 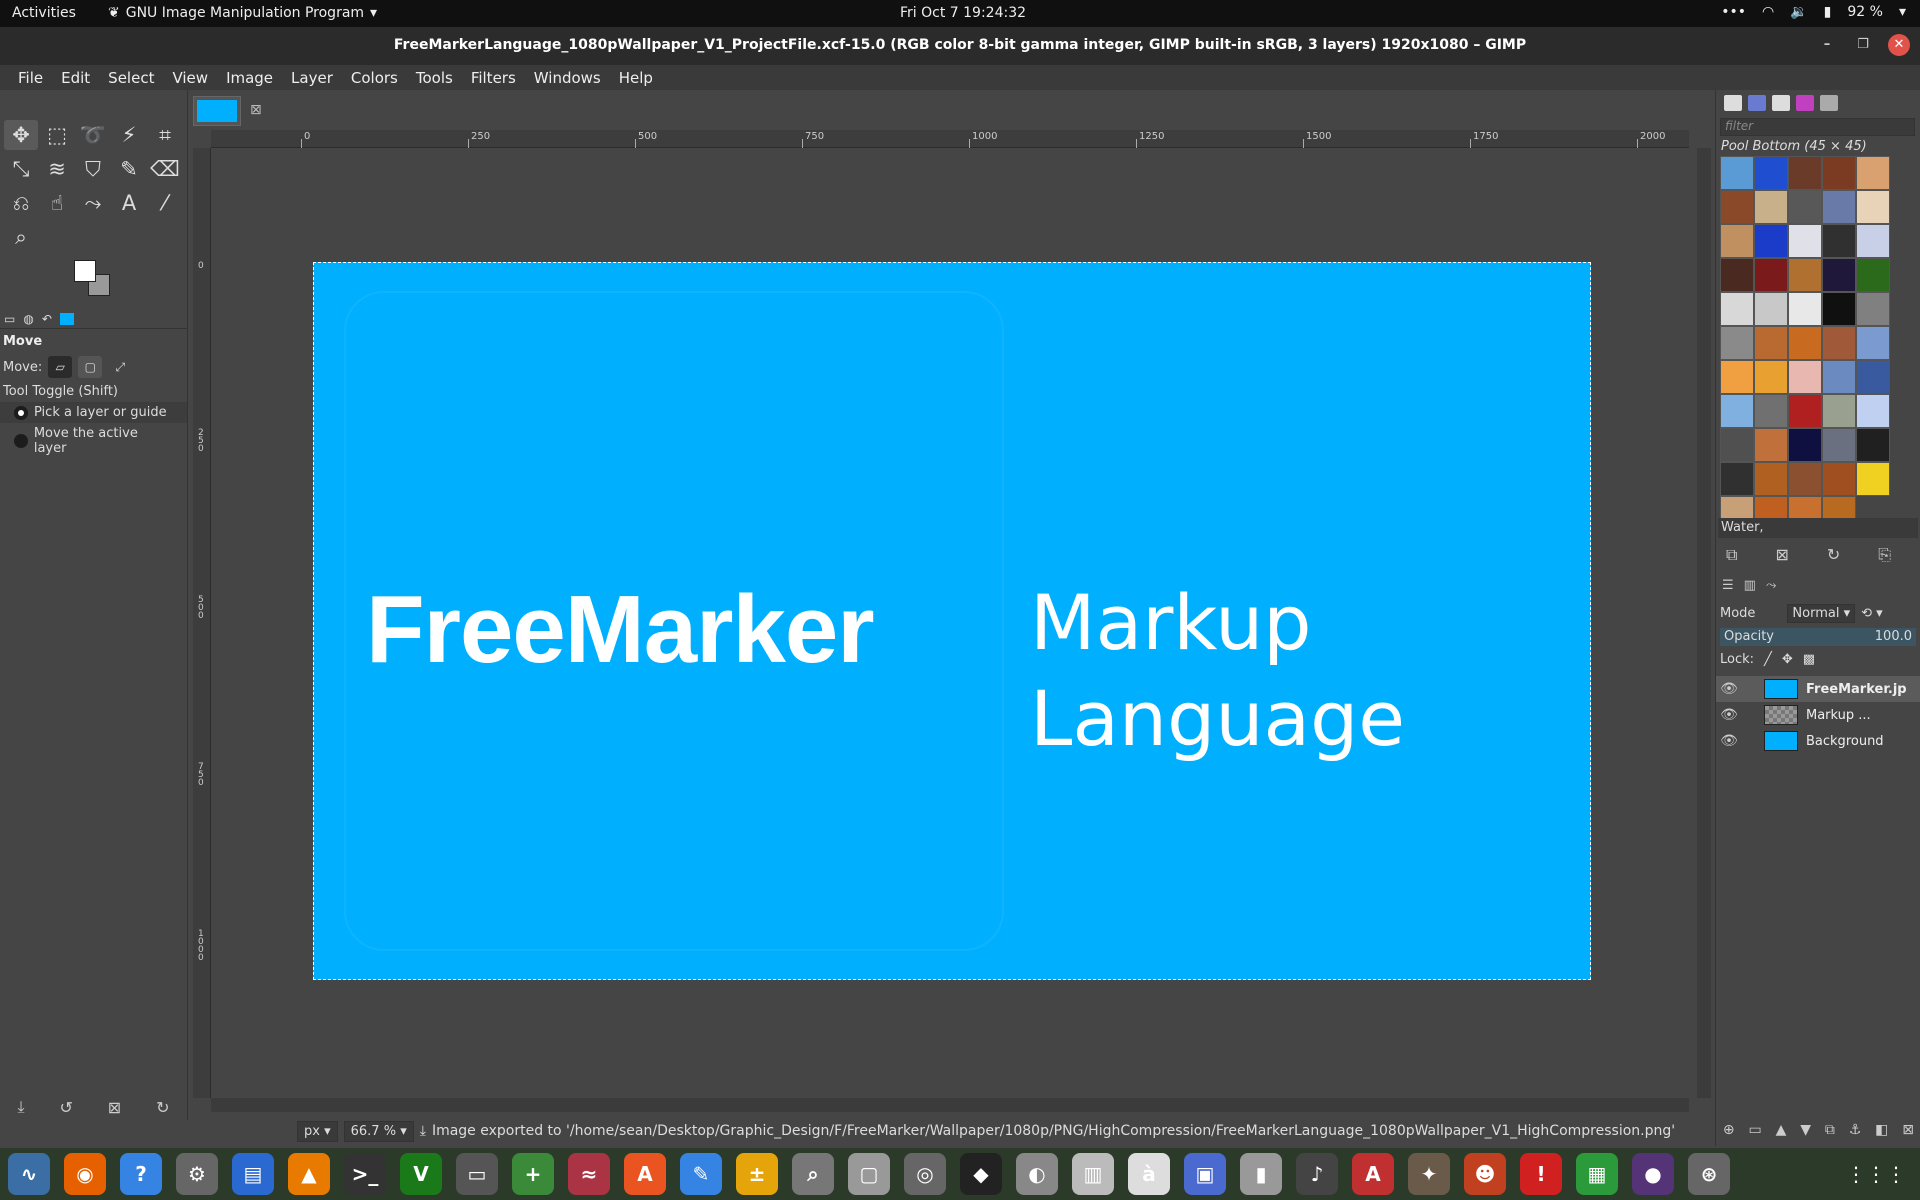 What do you see at coordinates (1485, 1174) in the screenshot?
I see `game-icon: ☻` at bounding box center [1485, 1174].